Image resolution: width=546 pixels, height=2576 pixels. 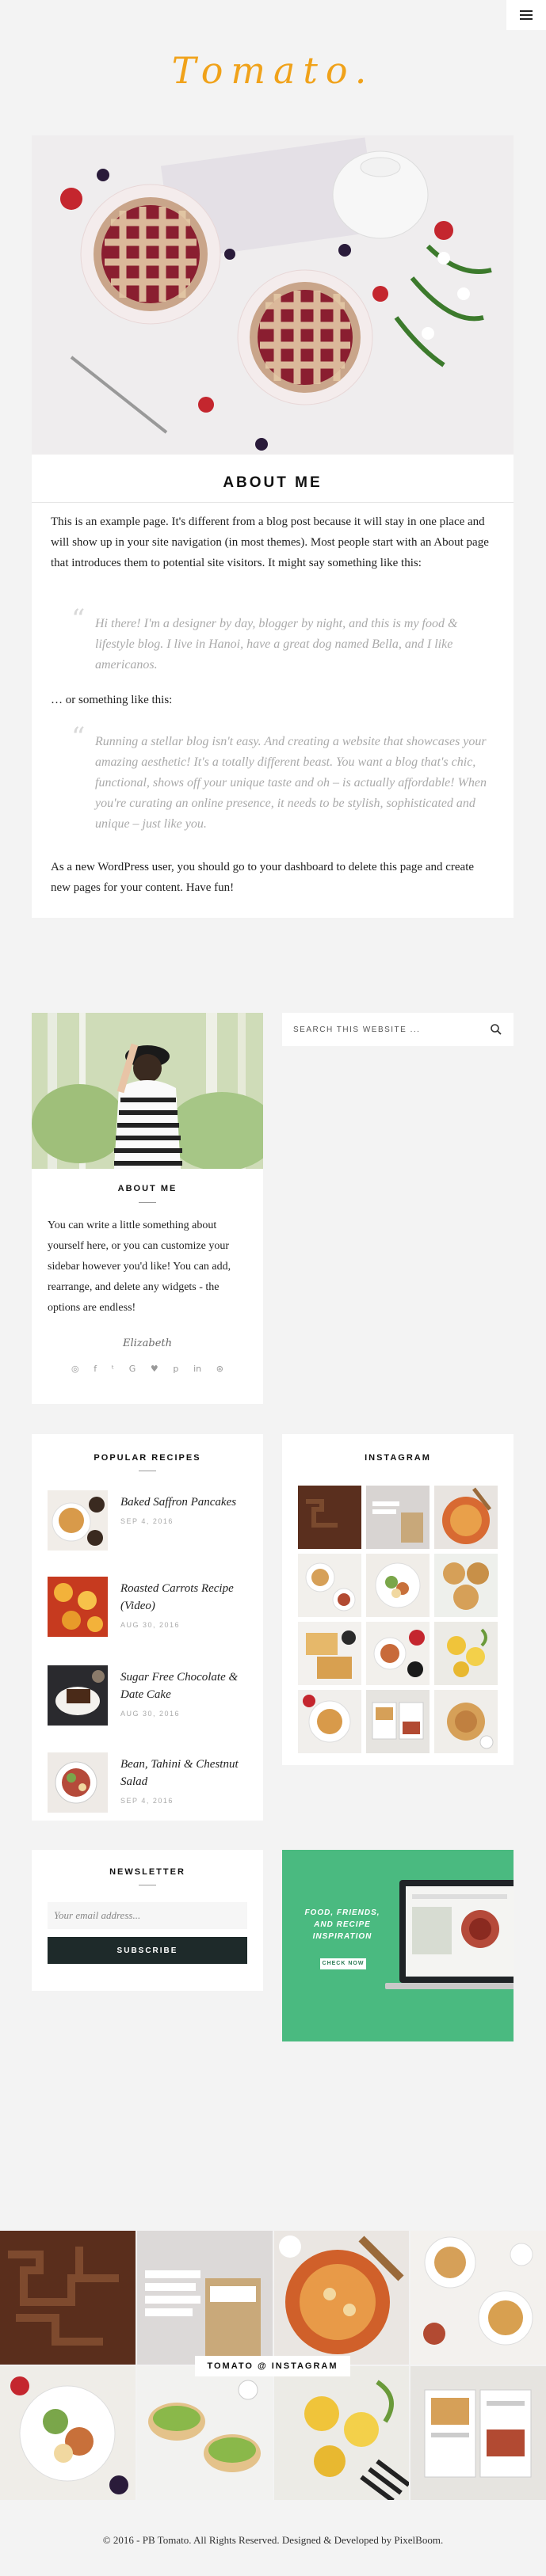 What do you see at coordinates (197, 1369) in the screenshot?
I see `linkedin-icon: in` at bounding box center [197, 1369].